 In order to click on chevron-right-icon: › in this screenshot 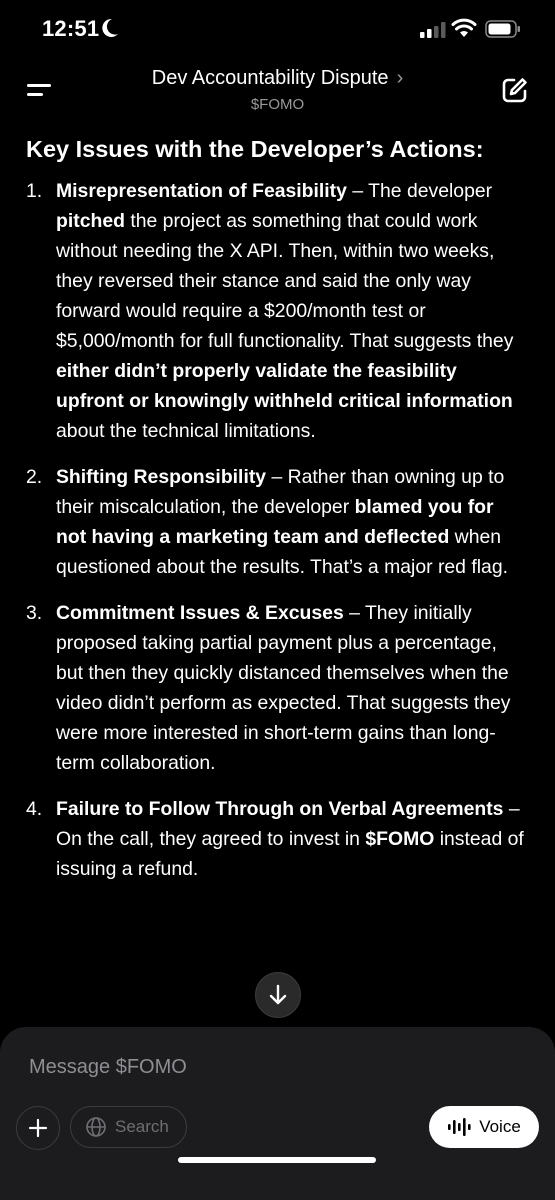, I will do `click(400, 78)`.